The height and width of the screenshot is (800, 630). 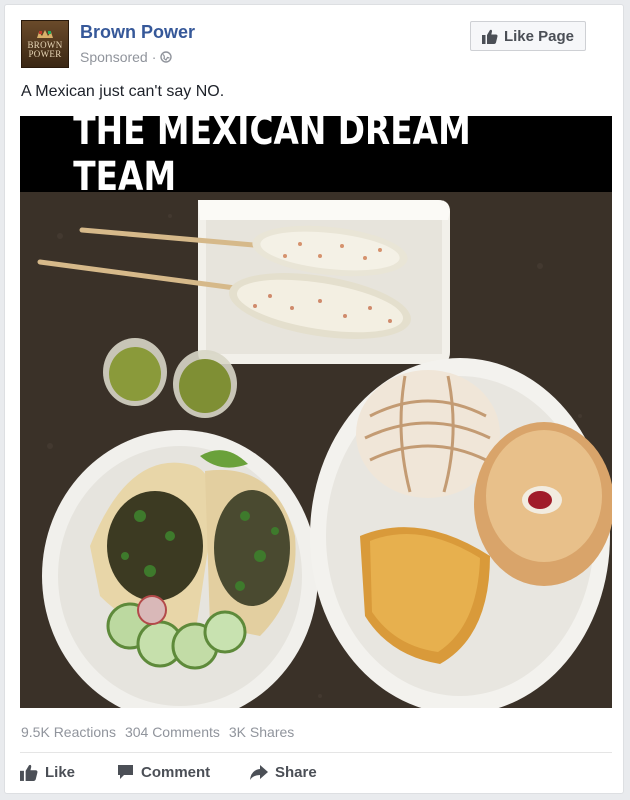 I want to click on share-button: Share, so click(x=300, y=772).